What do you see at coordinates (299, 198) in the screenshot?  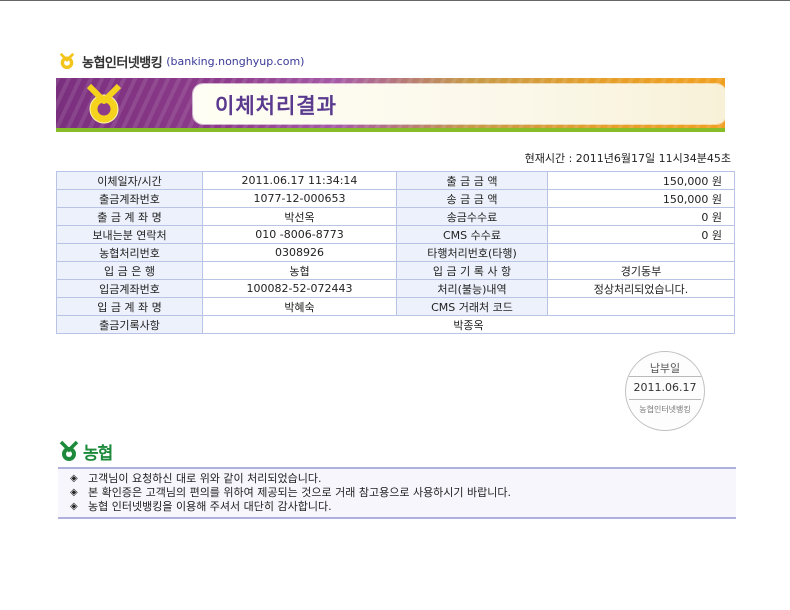 I see `field-value: 1077-12-000653` at bounding box center [299, 198].